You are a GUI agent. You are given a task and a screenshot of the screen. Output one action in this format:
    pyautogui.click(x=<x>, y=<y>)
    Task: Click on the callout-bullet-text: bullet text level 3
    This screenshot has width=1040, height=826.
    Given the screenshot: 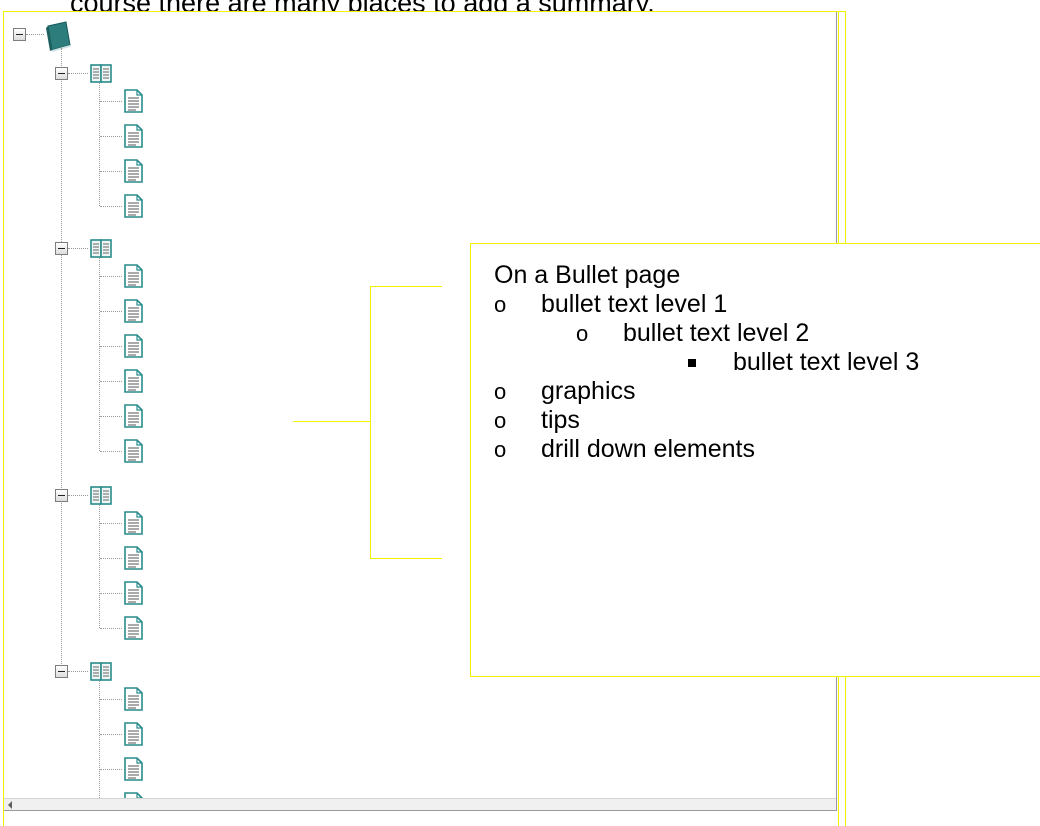 What is the action you would take?
    pyautogui.click(x=826, y=362)
    